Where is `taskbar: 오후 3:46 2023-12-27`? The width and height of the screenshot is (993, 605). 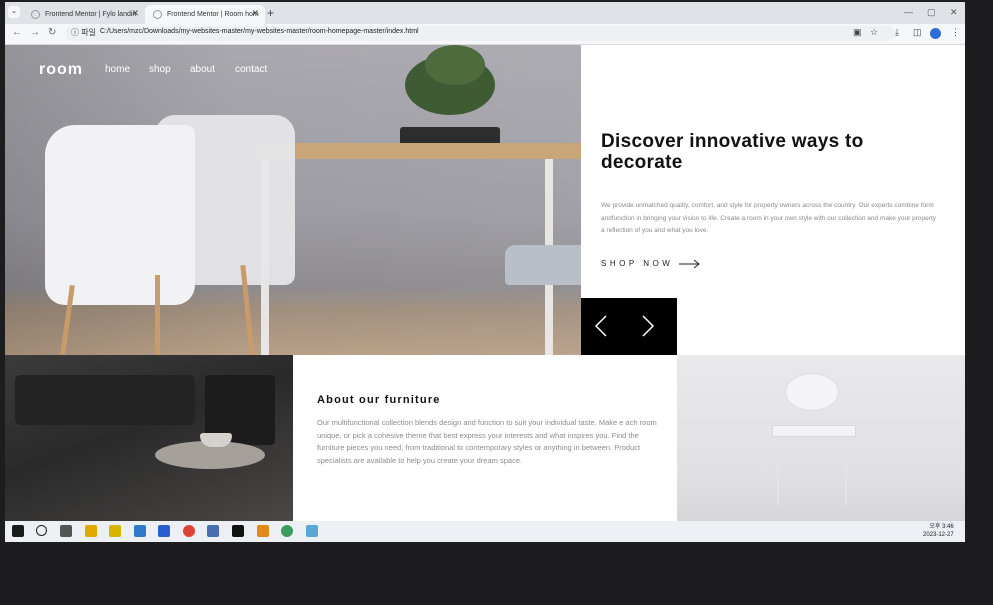 taskbar: 오후 3:46 2023-12-27 is located at coordinates (485, 531).